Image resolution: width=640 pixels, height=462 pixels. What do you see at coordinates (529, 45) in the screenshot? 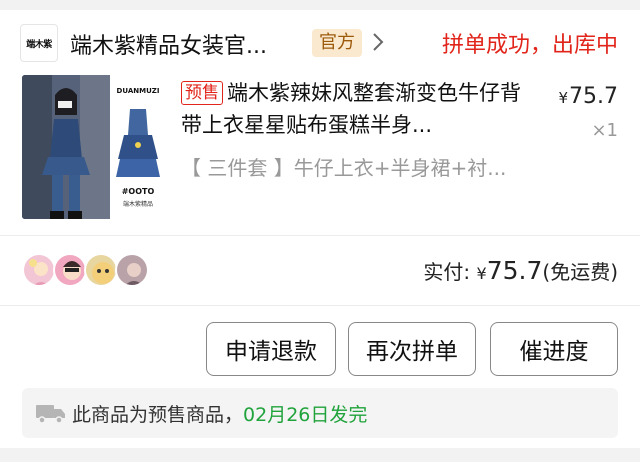
I see `order-status: 拼单成功，出库中` at bounding box center [529, 45].